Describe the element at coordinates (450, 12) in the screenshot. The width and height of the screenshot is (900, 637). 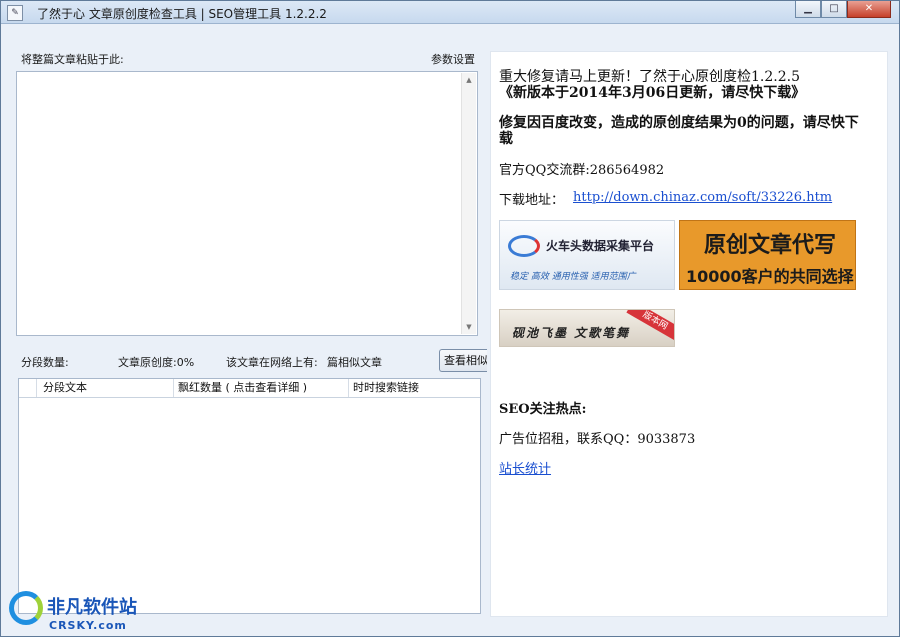
I see `title-bar: ✎ 了然于心 文章原创度检查工具 | SEO管理工具 1.2.2.2 ▁ □ ✕` at that location.